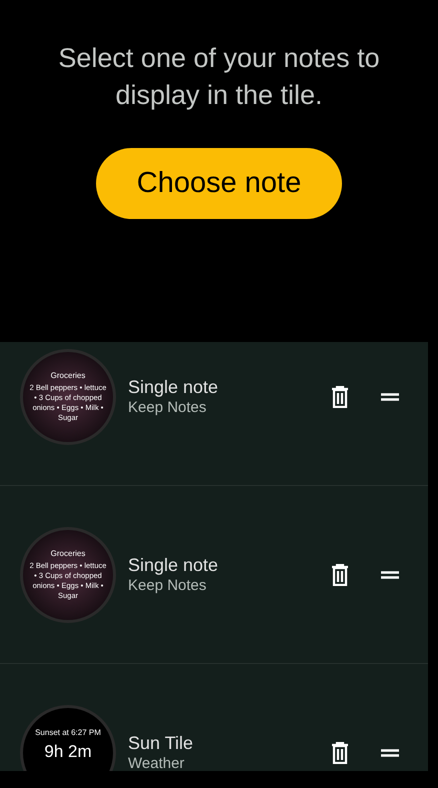 The image size is (438, 788). What do you see at coordinates (219, 77) in the screenshot?
I see `instruction-text: Select one of your notes to display in the tile.` at bounding box center [219, 77].